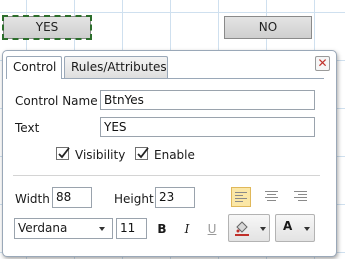  What do you see at coordinates (34, 67) in the screenshot?
I see `tab-control: Control` at bounding box center [34, 67].